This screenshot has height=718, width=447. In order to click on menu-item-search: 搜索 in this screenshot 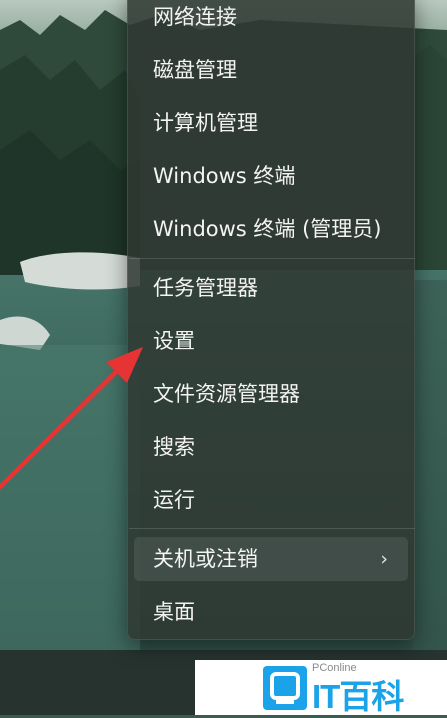, I will do `click(271, 447)`.